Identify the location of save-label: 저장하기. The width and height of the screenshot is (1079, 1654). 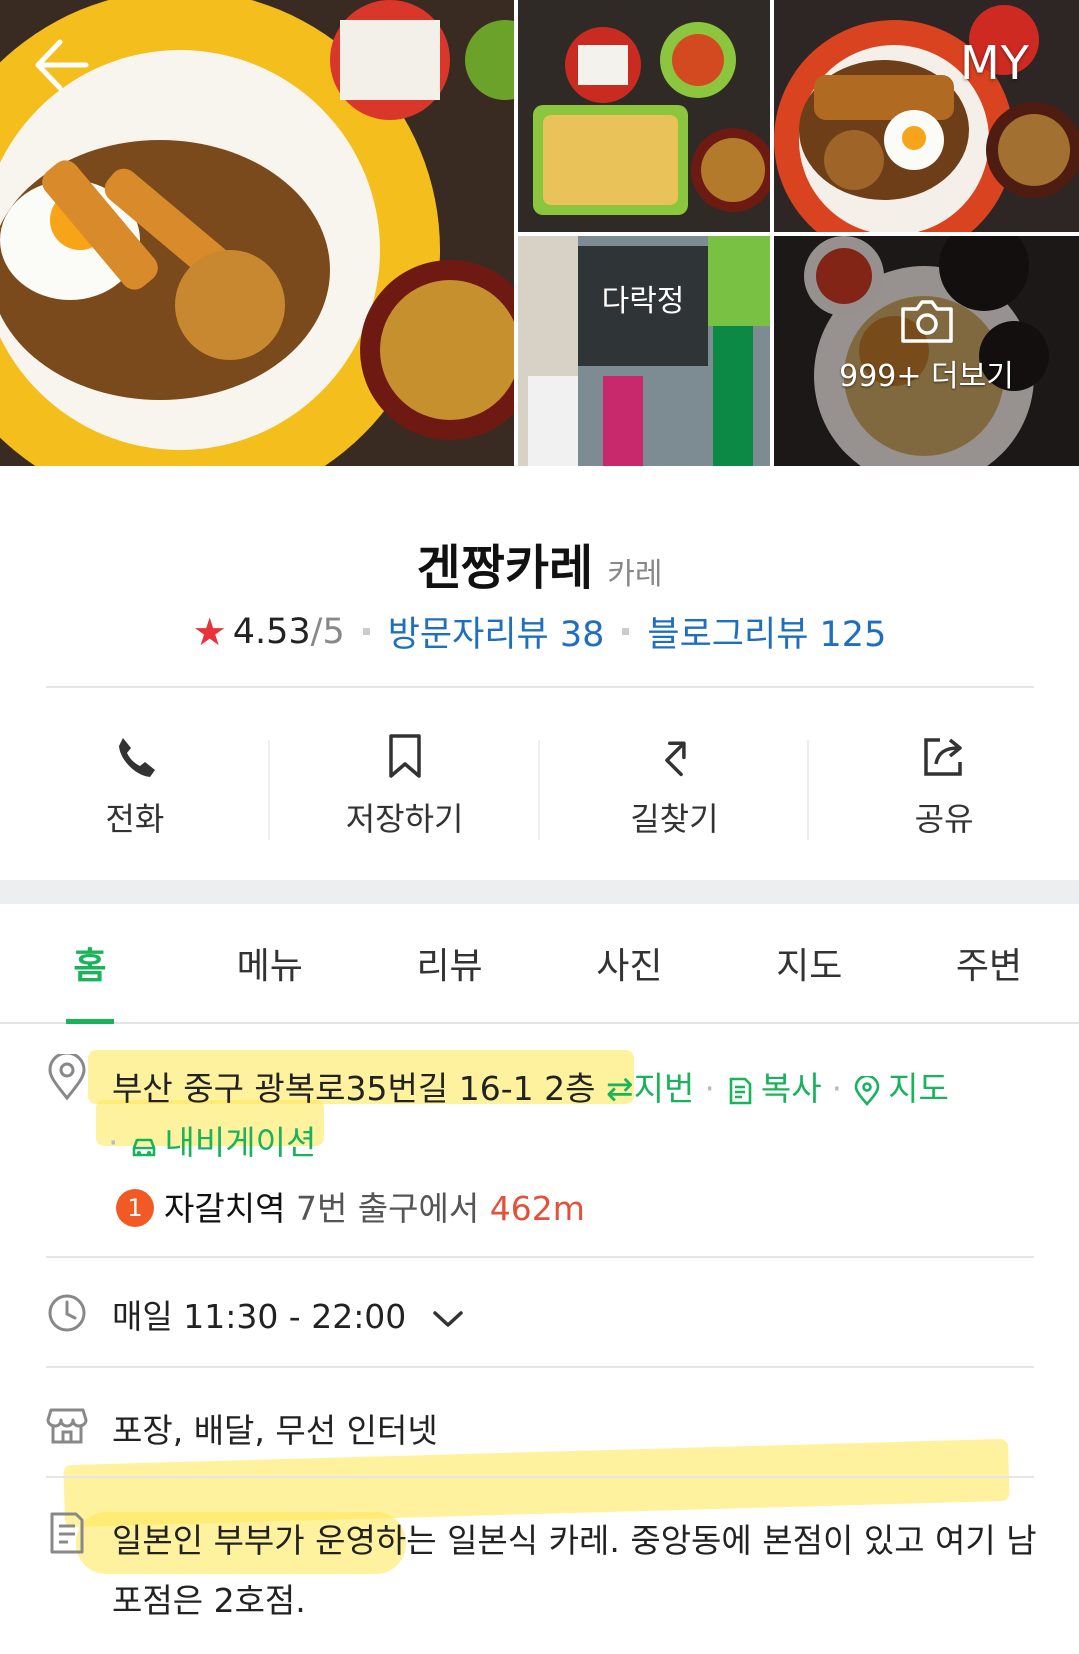
(404, 819).